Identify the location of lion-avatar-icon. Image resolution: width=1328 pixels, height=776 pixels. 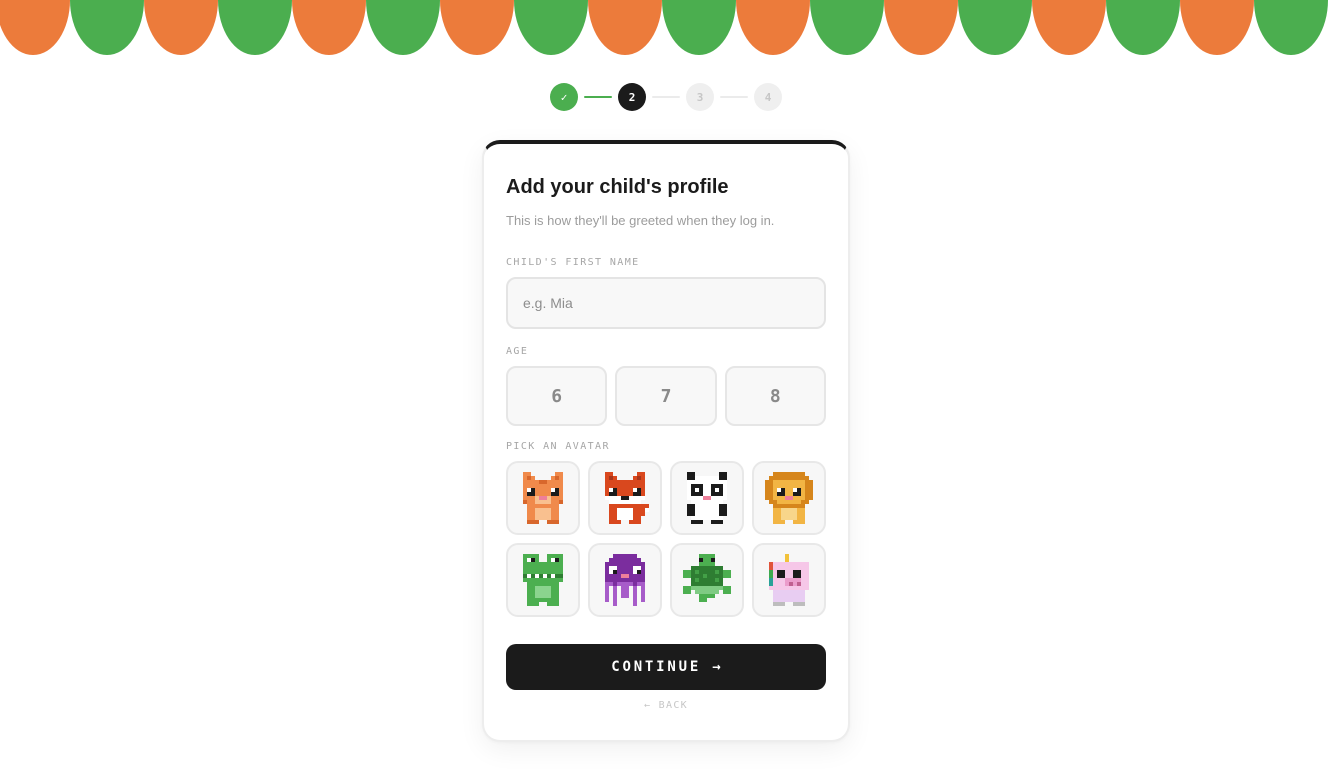
(789, 498).